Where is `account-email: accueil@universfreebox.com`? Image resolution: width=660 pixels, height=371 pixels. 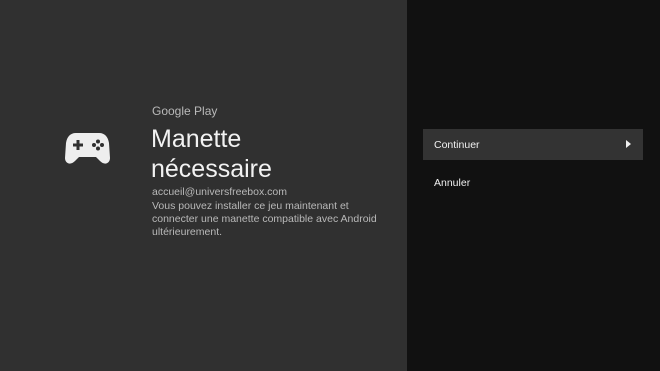
account-email: accueil@universfreebox.com is located at coordinates (219, 192).